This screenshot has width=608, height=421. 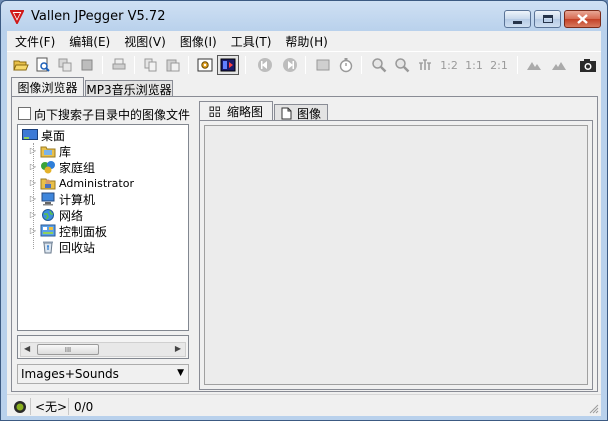 I want to click on tree-item-label: Administrator, so click(x=96, y=183).